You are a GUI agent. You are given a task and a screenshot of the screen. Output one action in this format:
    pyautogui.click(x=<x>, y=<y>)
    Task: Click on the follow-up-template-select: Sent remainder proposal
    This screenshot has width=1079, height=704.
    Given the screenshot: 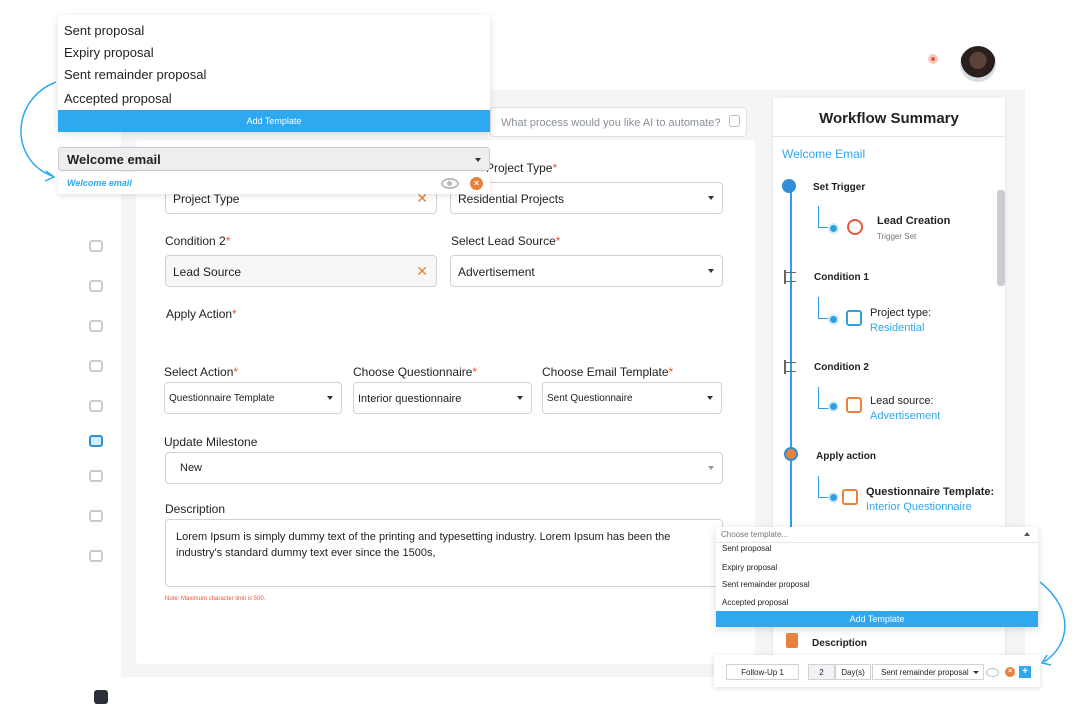 What is the action you would take?
    pyautogui.click(x=928, y=672)
    